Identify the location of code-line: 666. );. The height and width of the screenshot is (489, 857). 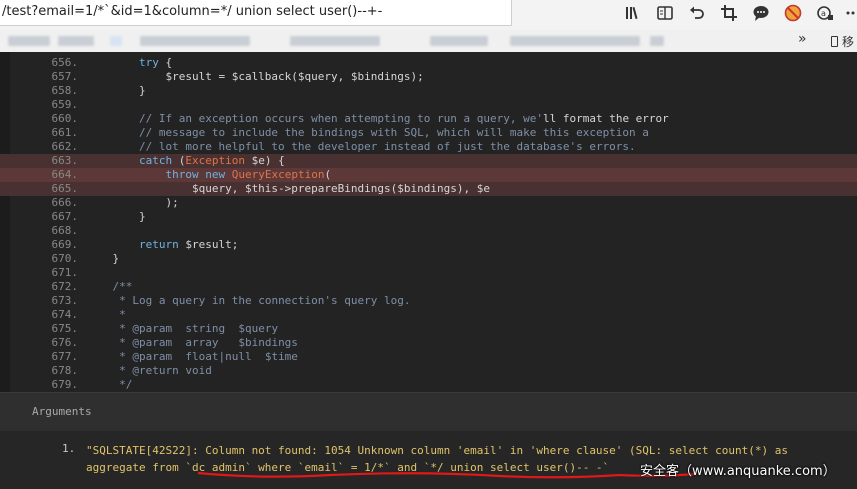
(428, 203).